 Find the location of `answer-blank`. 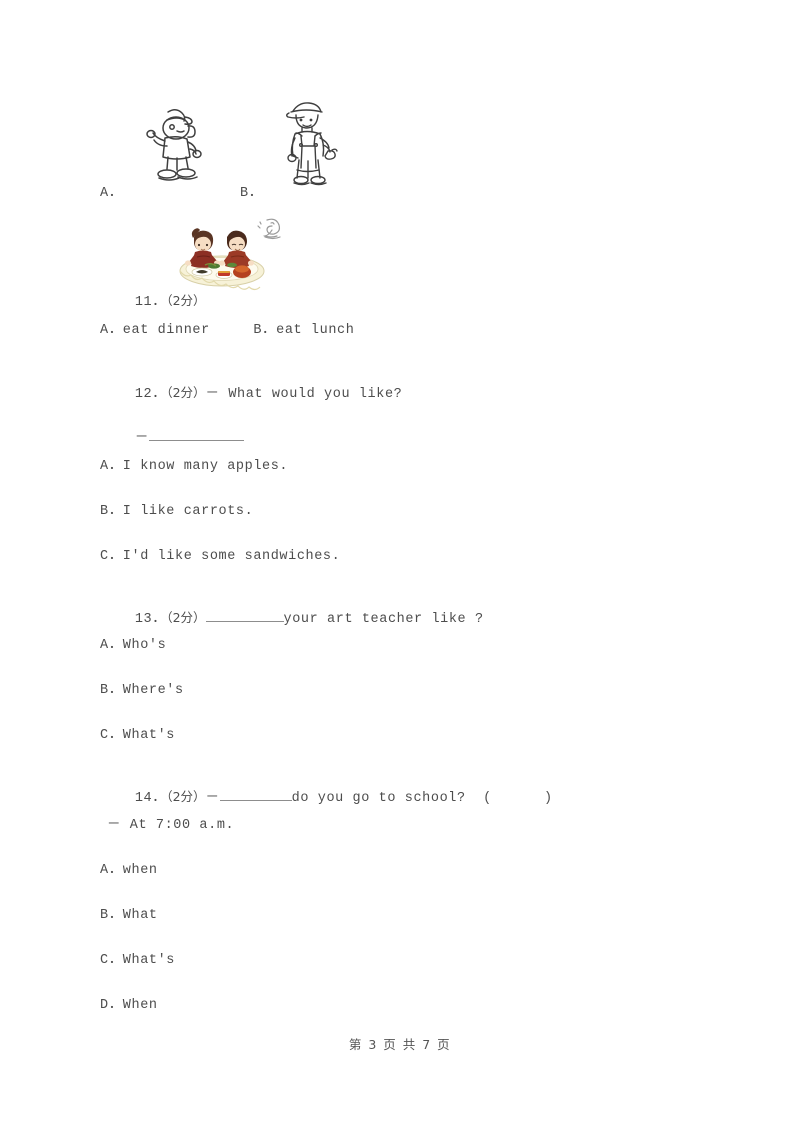

answer-blank is located at coordinates (196, 440).